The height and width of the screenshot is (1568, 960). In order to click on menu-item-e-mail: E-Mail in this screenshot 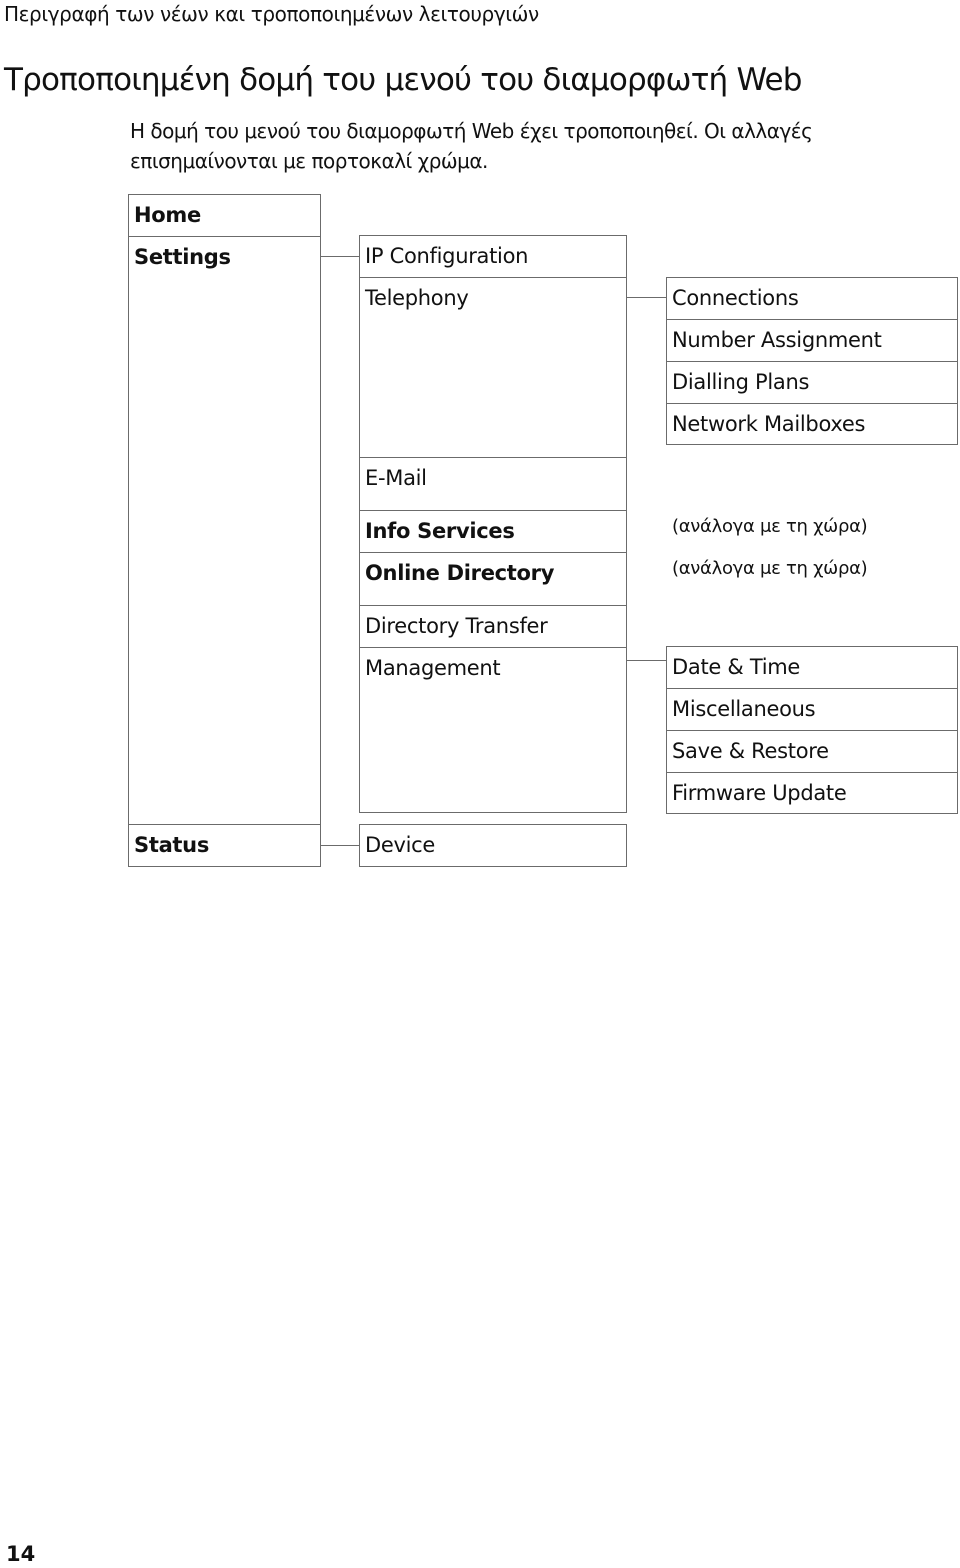, I will do `click(493, 483)`.